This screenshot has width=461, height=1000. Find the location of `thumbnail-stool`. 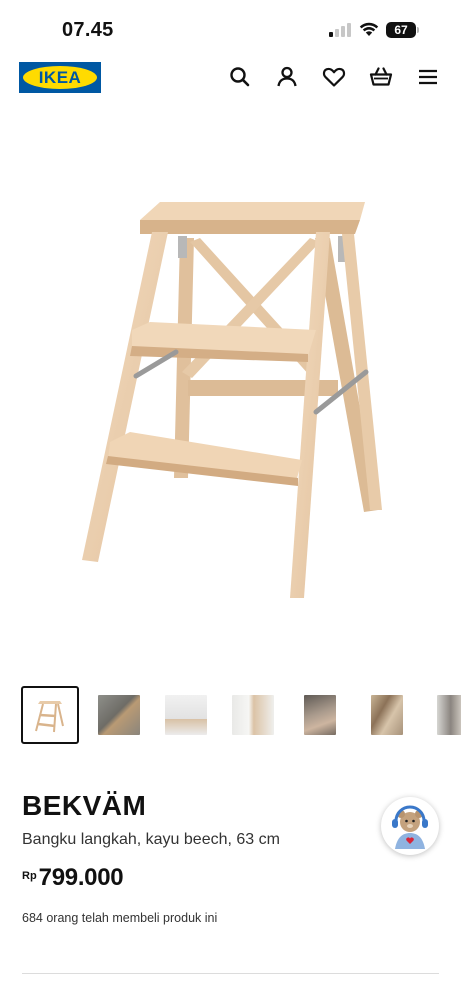

thumbnail-stool is located at coordinates (50, 715).